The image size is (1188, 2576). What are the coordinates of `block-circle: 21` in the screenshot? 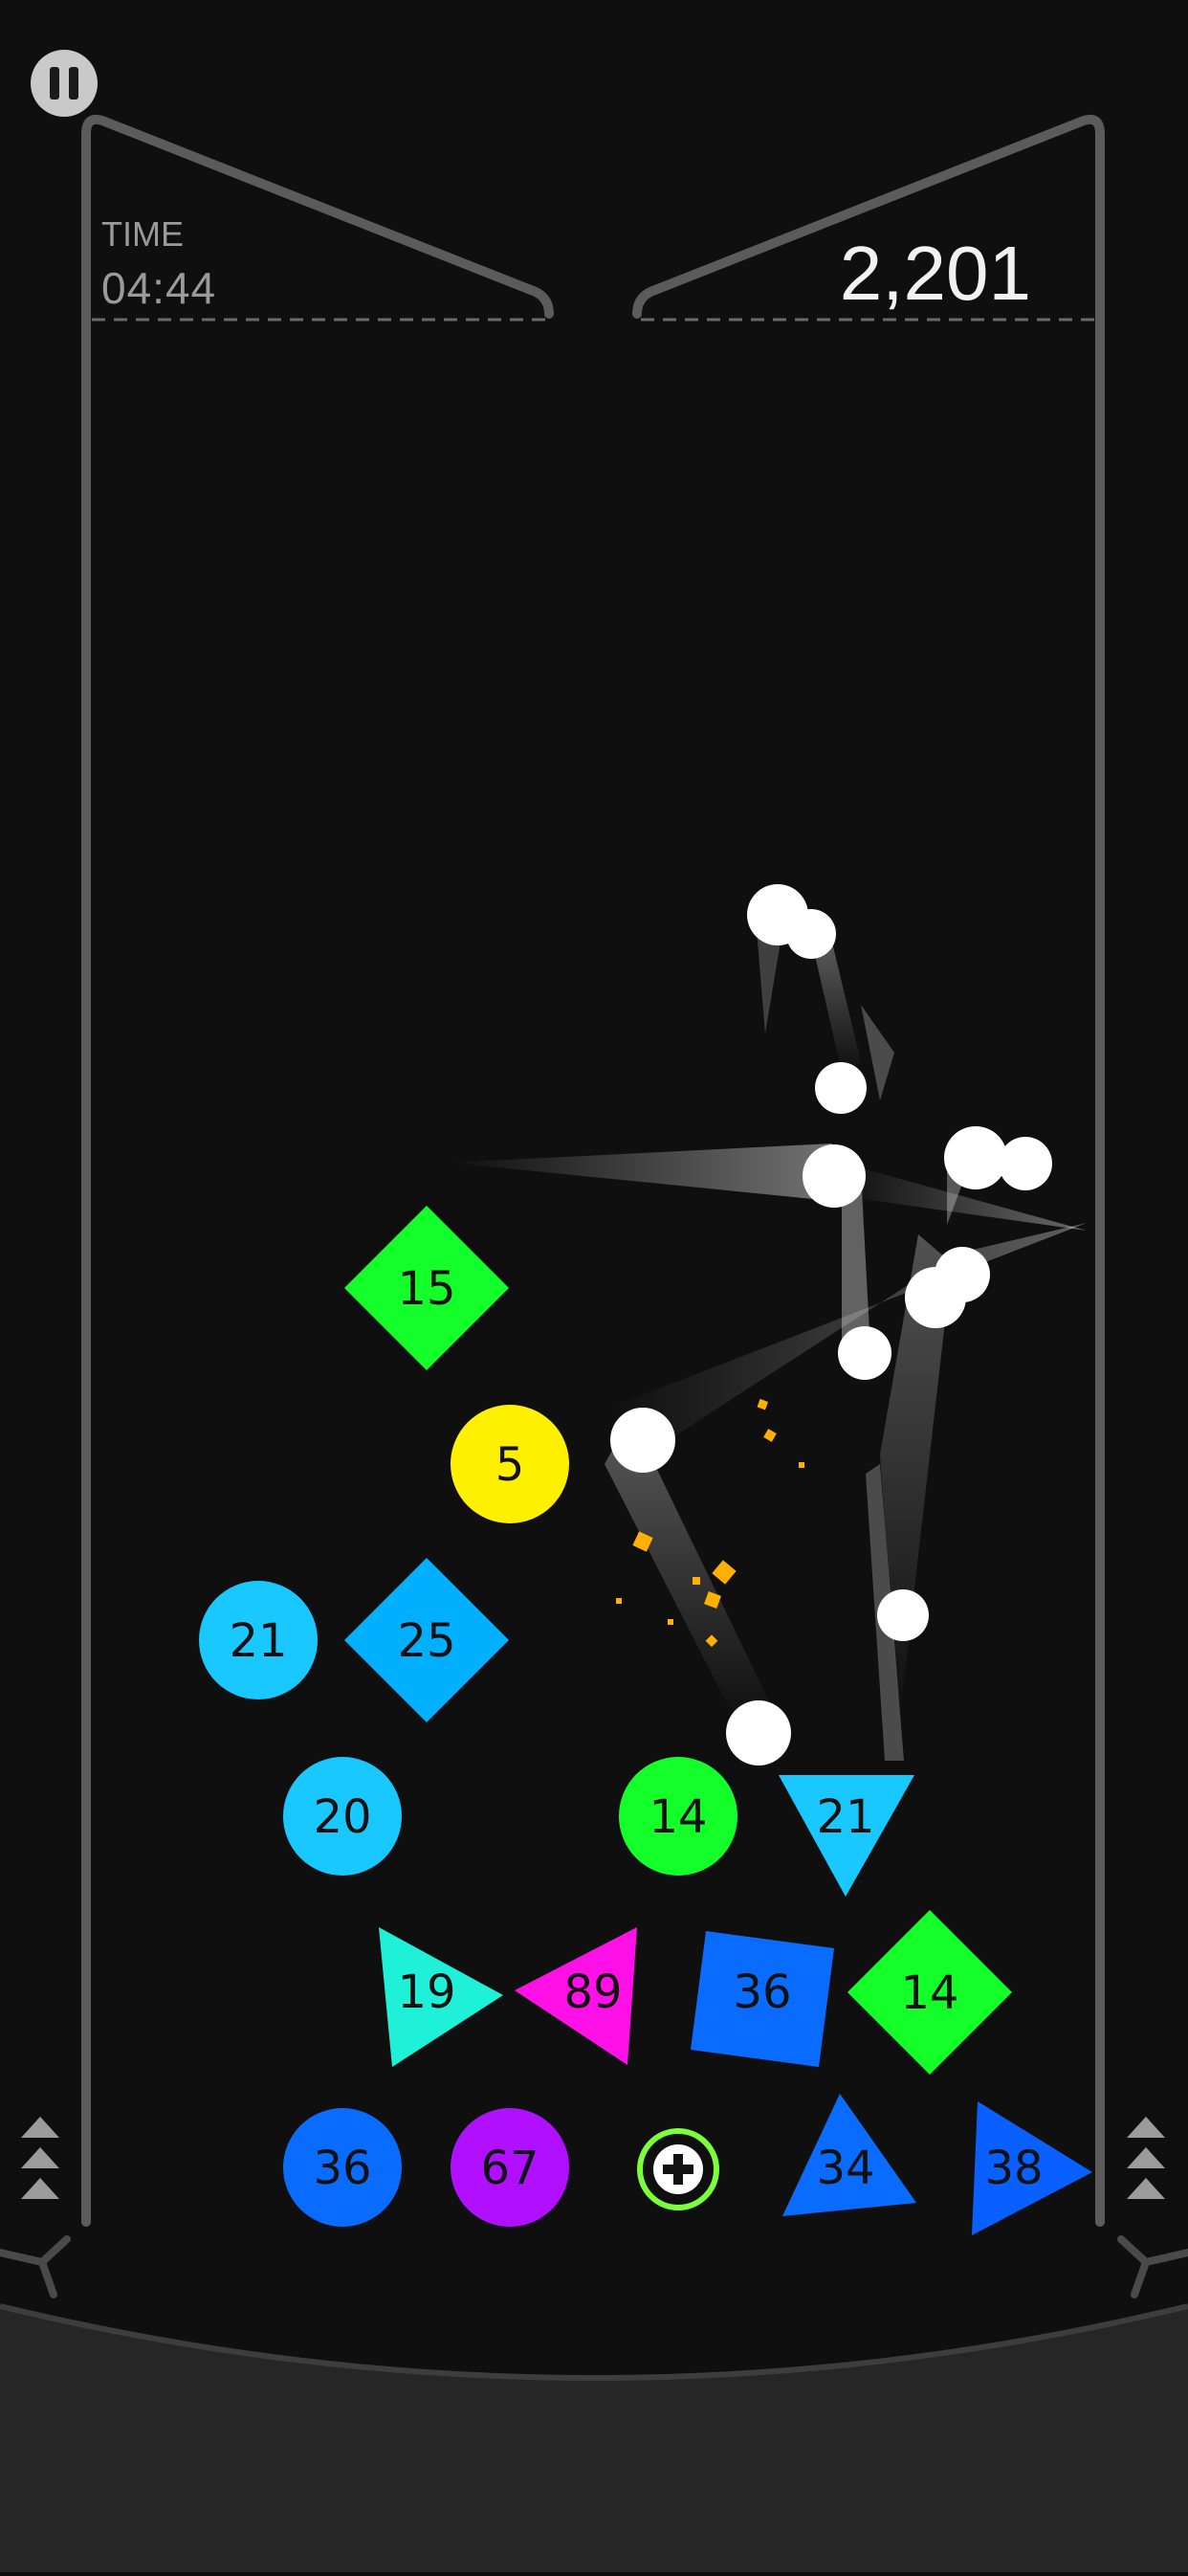 It's located at (258, 1640).